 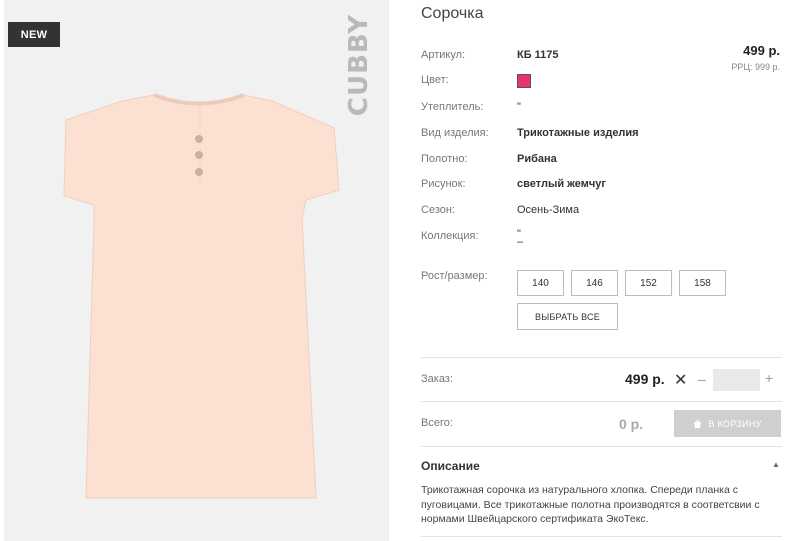 What do you see at coordinates (455, 133) in the screenshot?
I see `product-type-label: Вид изделия:` at bounding box center [455, 133].